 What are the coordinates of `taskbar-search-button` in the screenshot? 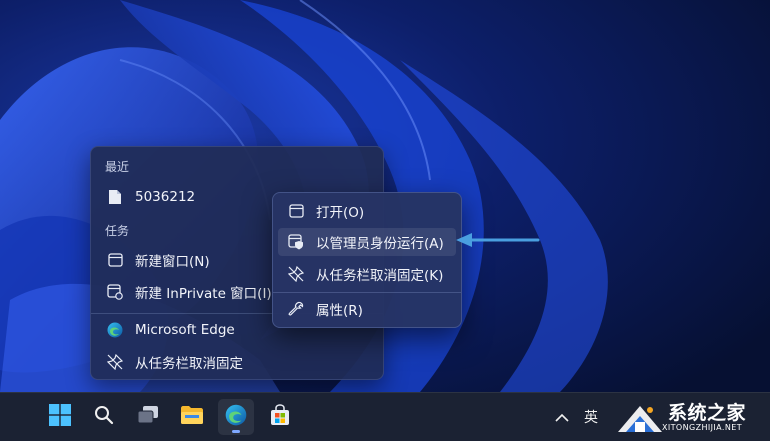 It's located at (104, 417).